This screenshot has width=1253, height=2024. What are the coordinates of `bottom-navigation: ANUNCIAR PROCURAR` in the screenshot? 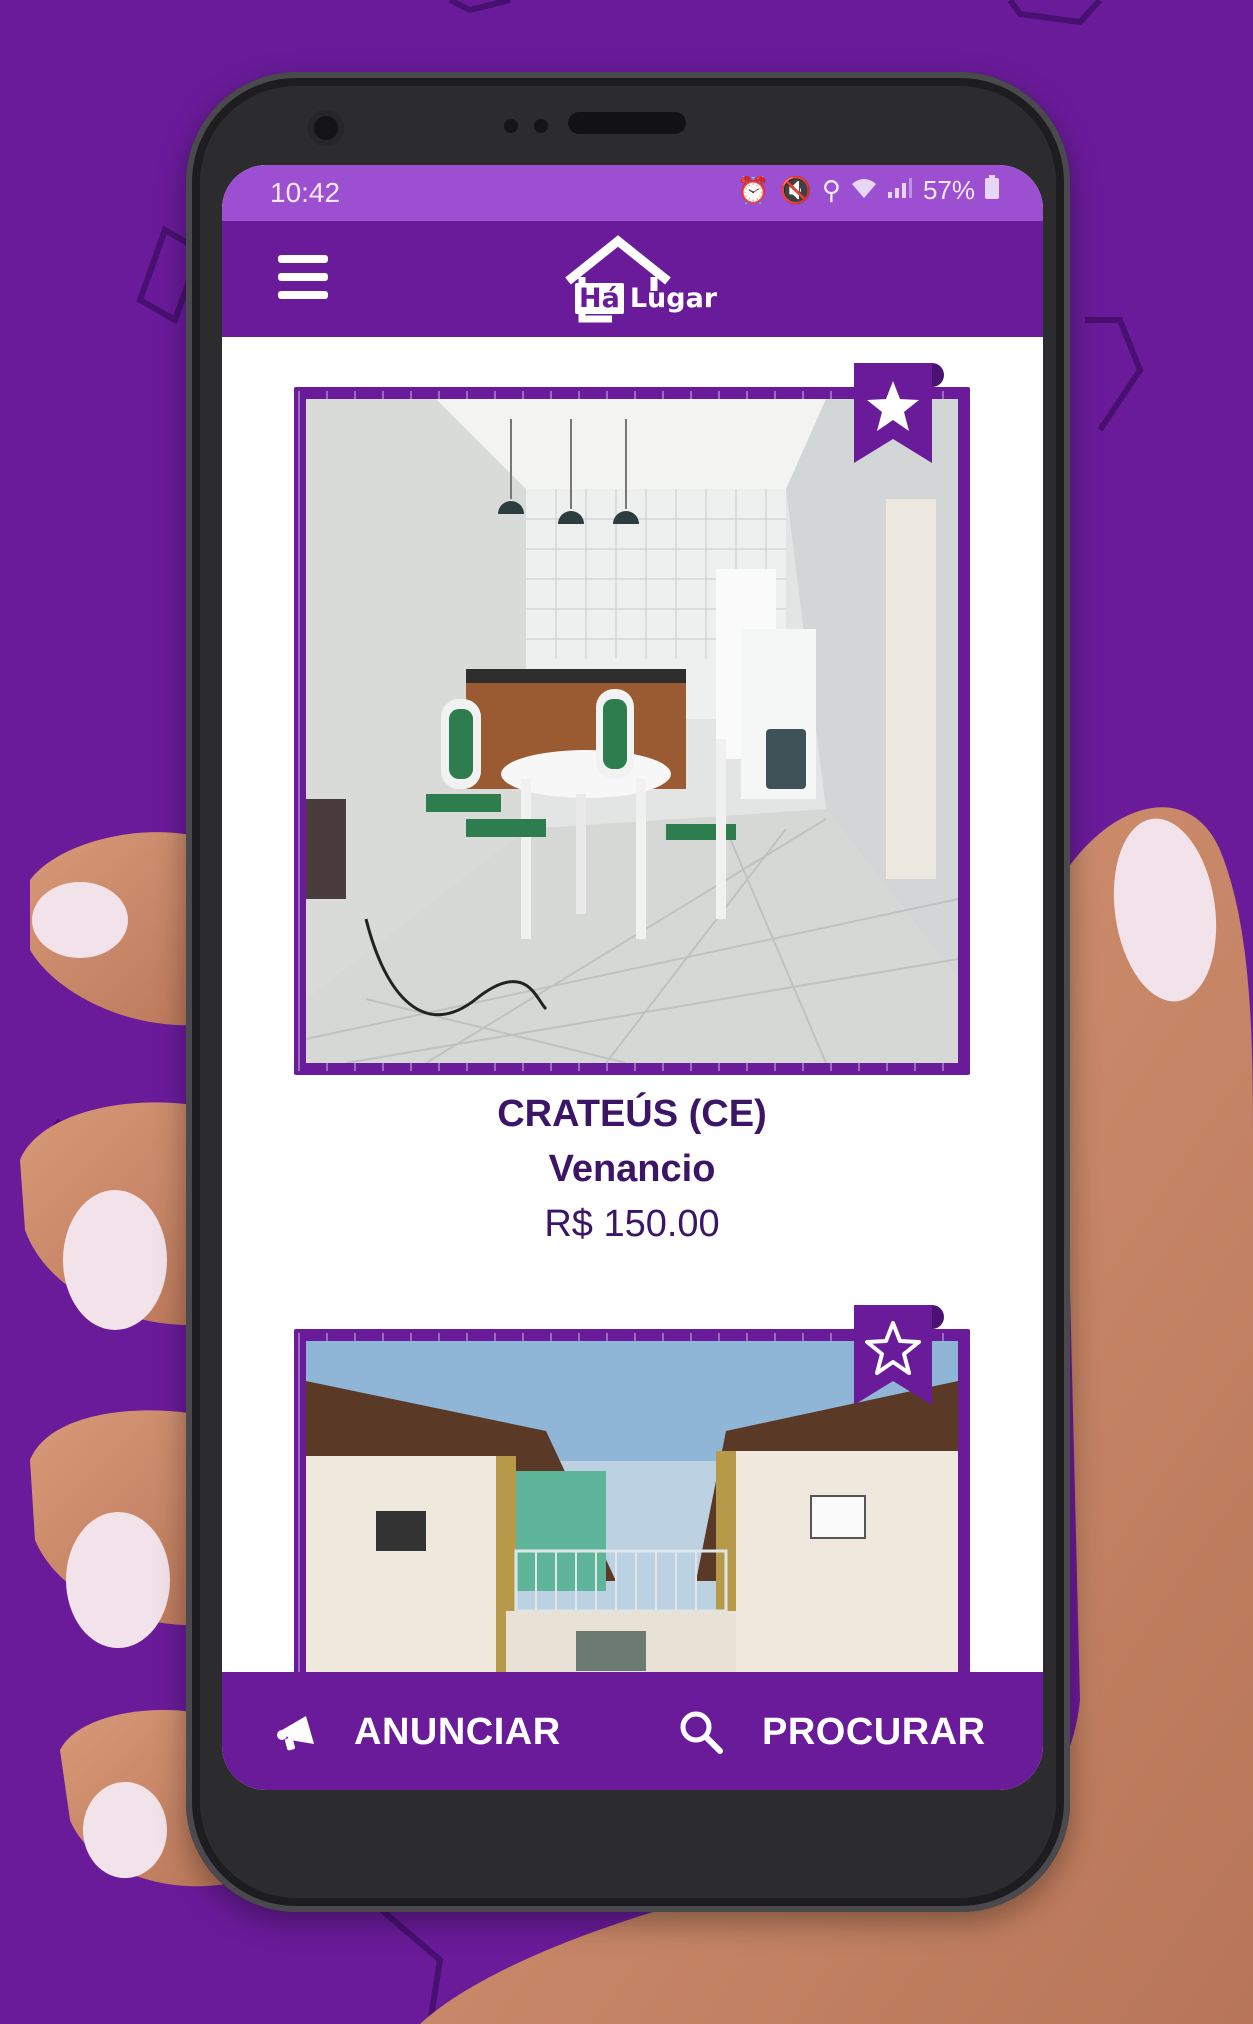 It's located at (632, 1731).